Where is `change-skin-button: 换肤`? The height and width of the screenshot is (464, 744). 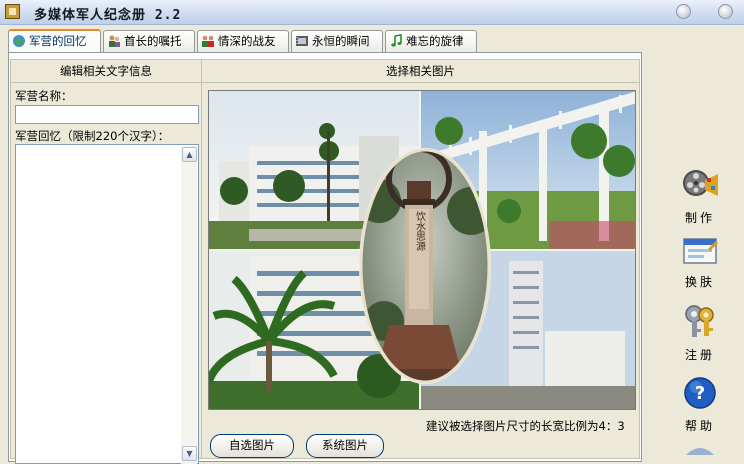 change-skin-button: 换肤 is located at coordinates (700, 263).